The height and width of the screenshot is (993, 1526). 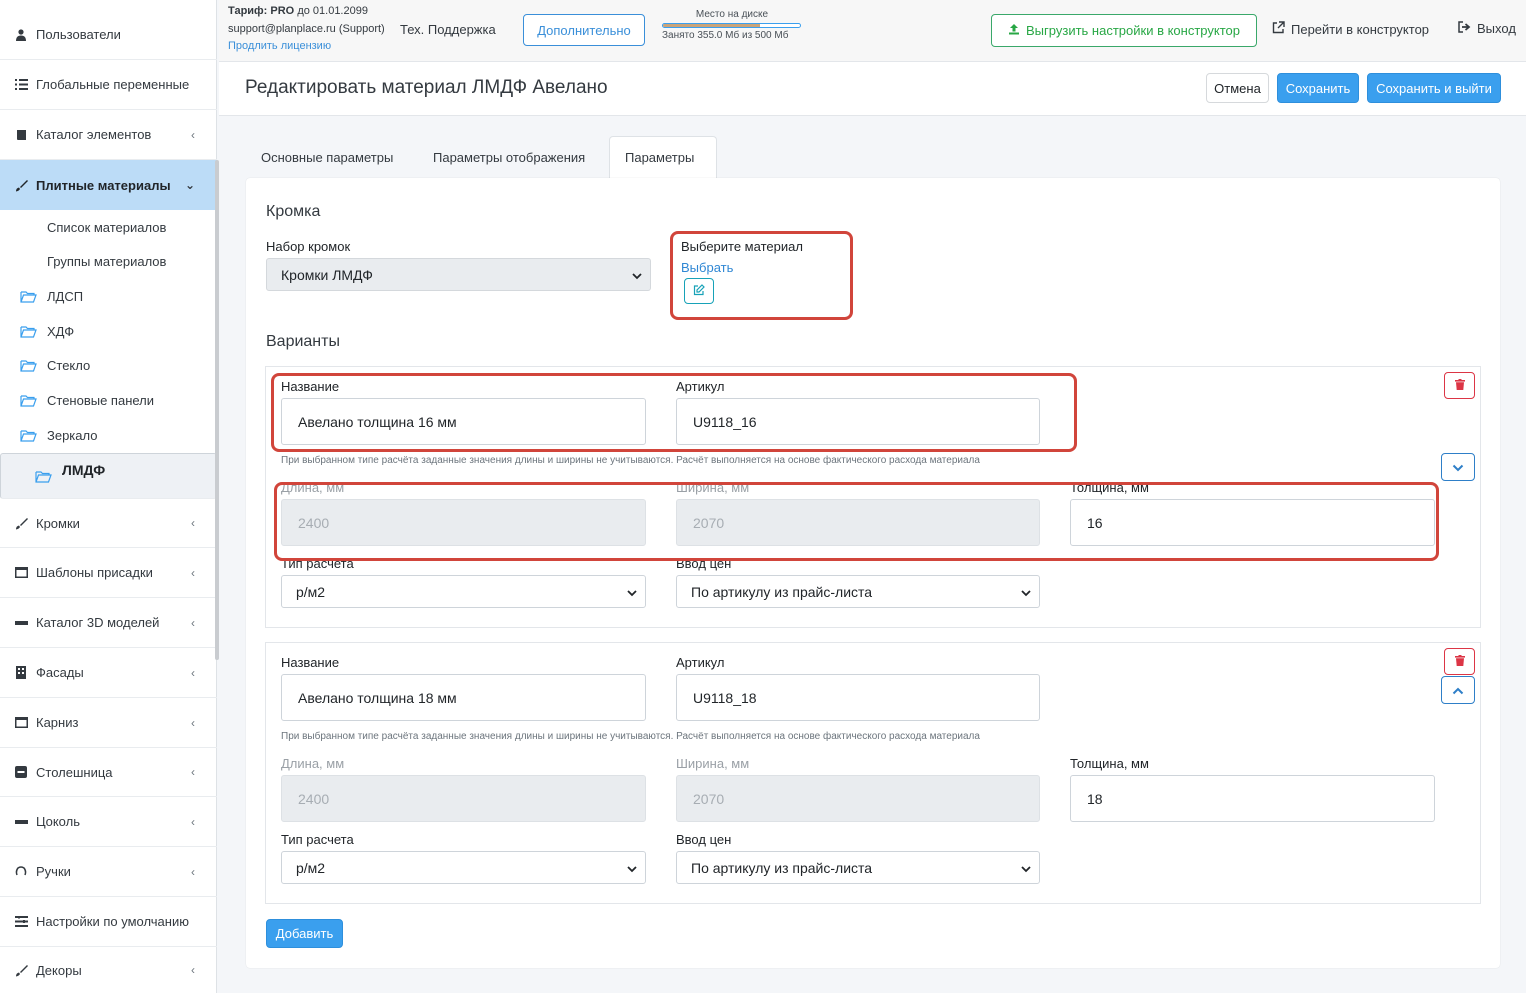 I want to click on tariff-until: до 01.01.2099, so click(x=332, y=11).